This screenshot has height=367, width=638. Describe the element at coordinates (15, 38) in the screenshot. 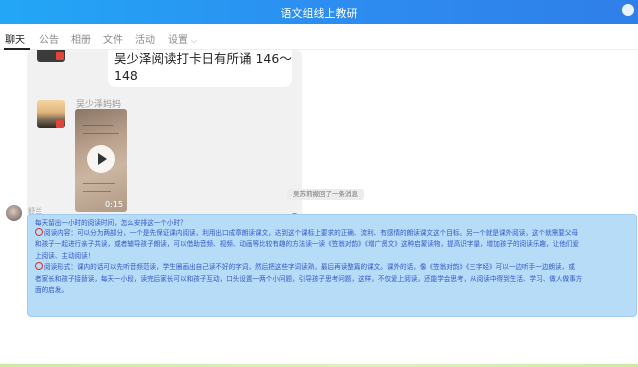

I see `tab-chat: 聊天` at that location.